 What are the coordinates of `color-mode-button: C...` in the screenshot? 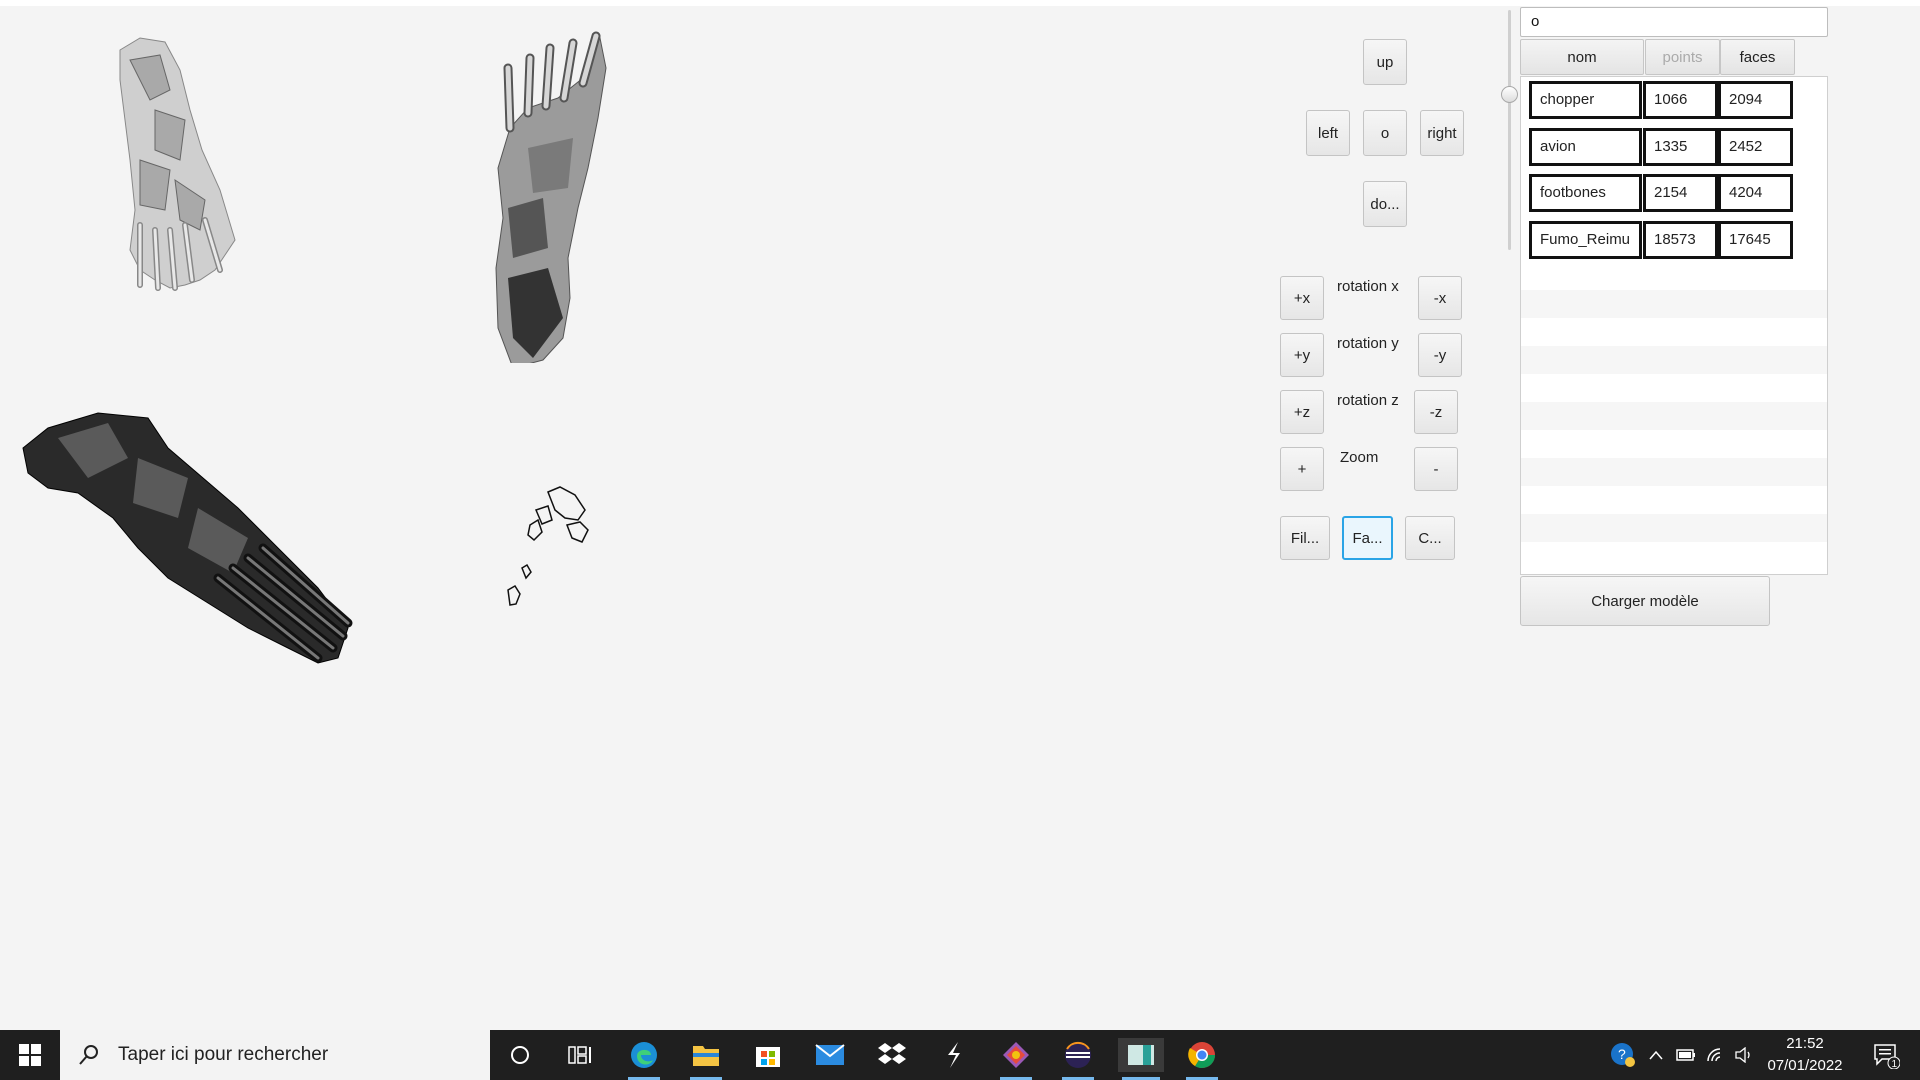 It's located at (1430, 538).